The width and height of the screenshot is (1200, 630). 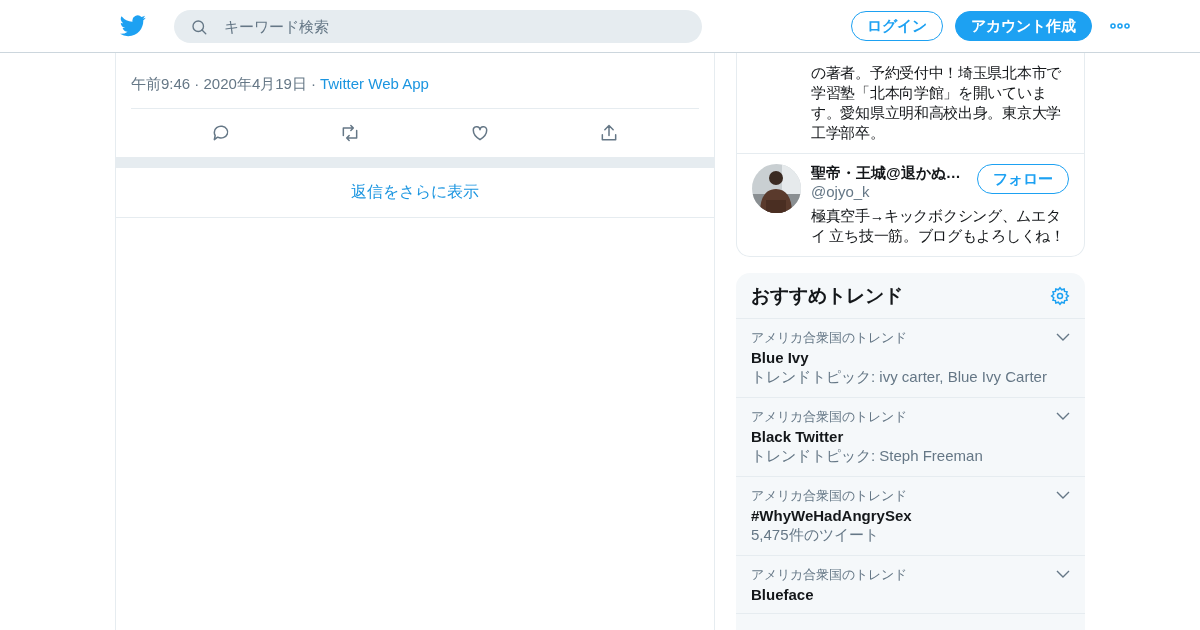 What do you see at coordinates (1120, 26) in the screenshot?
I see `more-icon` at bounding box center [1120, 26].